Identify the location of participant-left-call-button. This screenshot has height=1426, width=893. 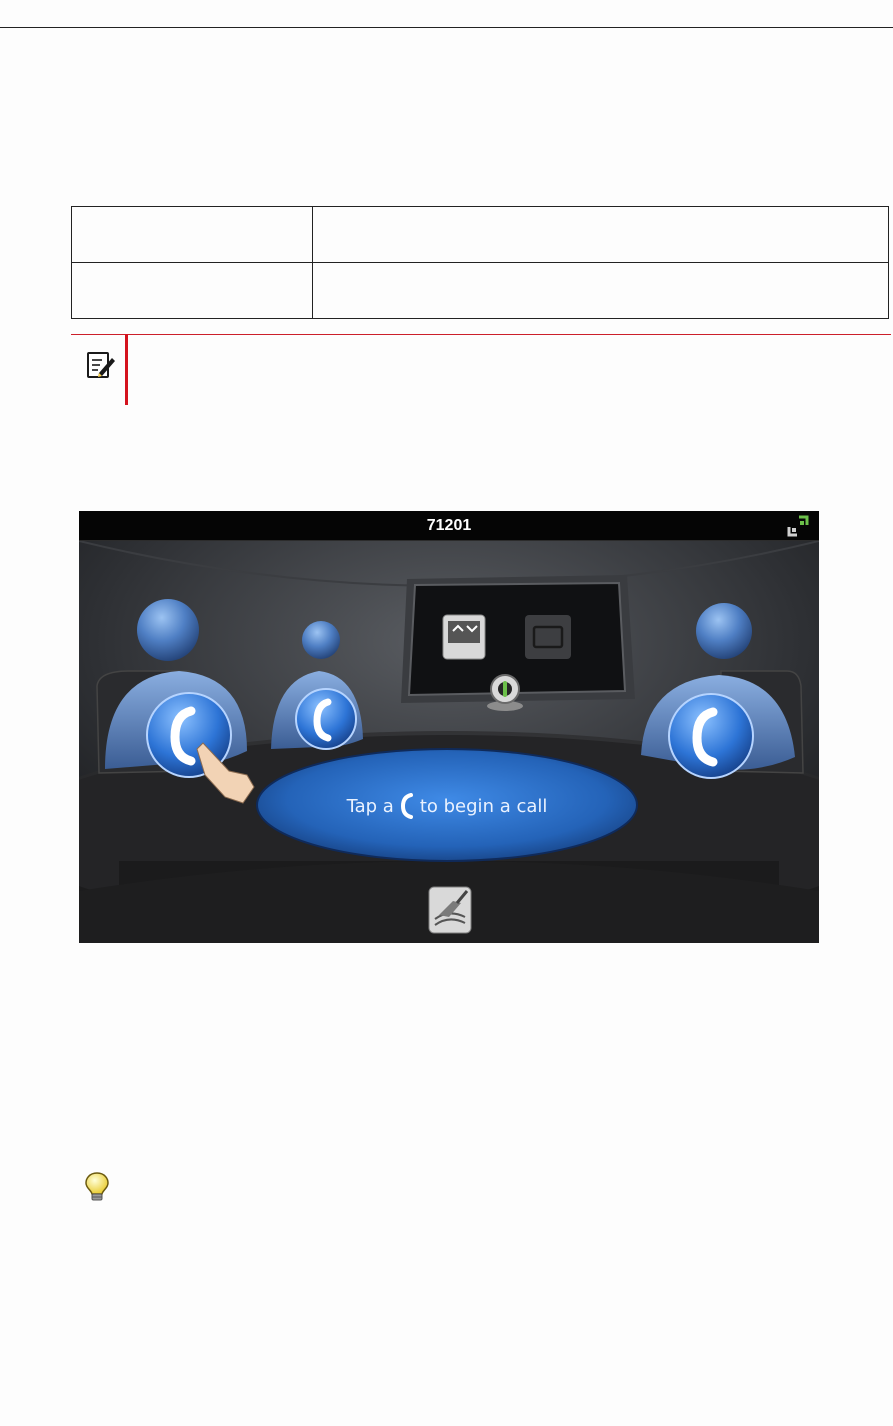
(189, 735).